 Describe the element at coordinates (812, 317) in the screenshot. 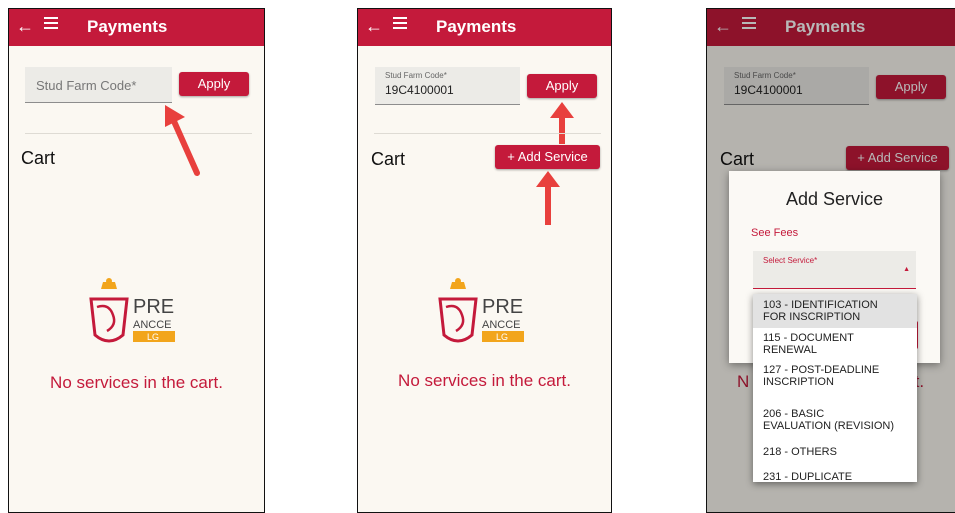

I see `option-desc: FOR INSCRIPTION` at that location.